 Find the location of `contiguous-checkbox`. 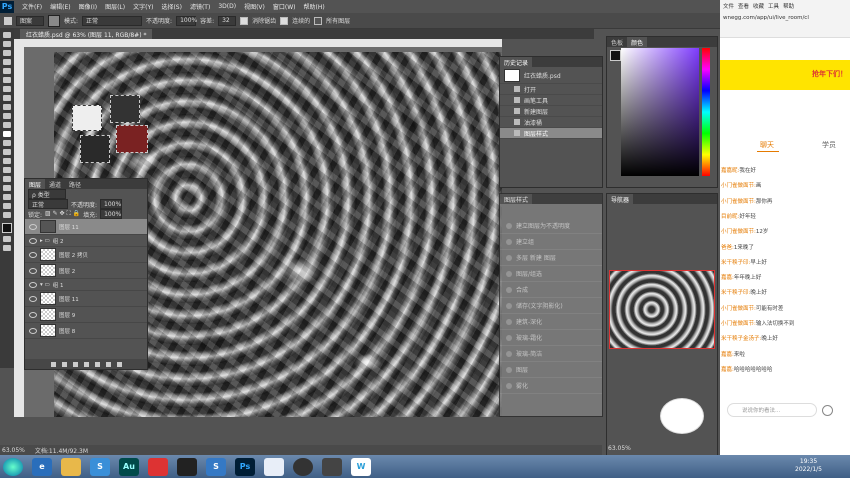

contiguous-checkbox is located at coordinates (284, 20).